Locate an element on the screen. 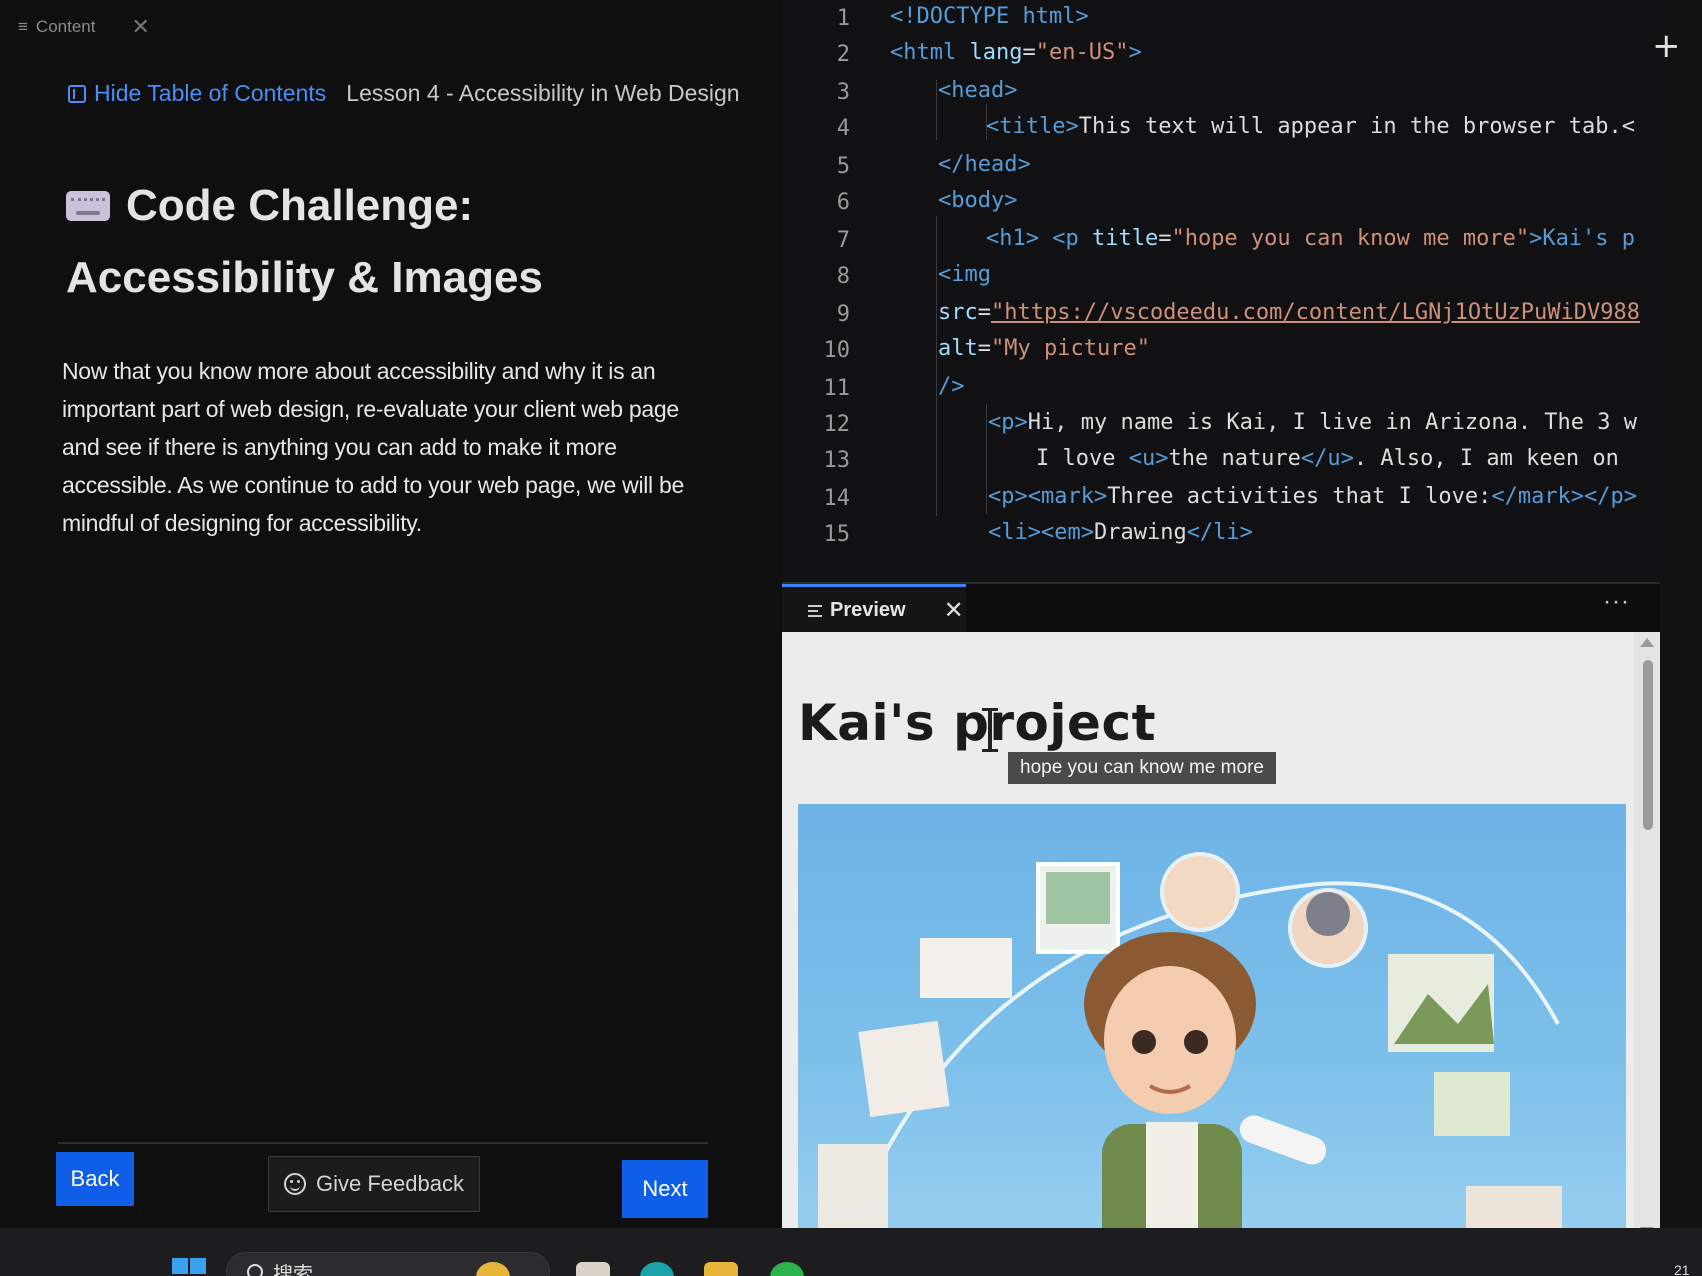 The width and height of the screenshot is (1702, 1276). code-token: </mark></p> is located at coordinates (1564, 496).